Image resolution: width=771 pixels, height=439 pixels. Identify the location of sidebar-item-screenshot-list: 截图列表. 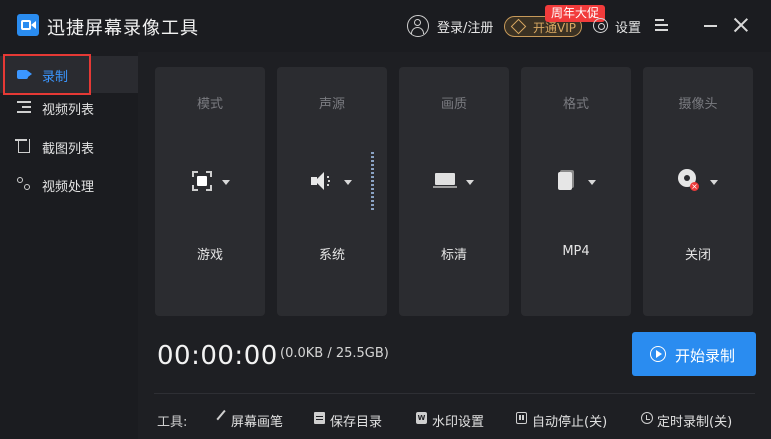
(69, 146).